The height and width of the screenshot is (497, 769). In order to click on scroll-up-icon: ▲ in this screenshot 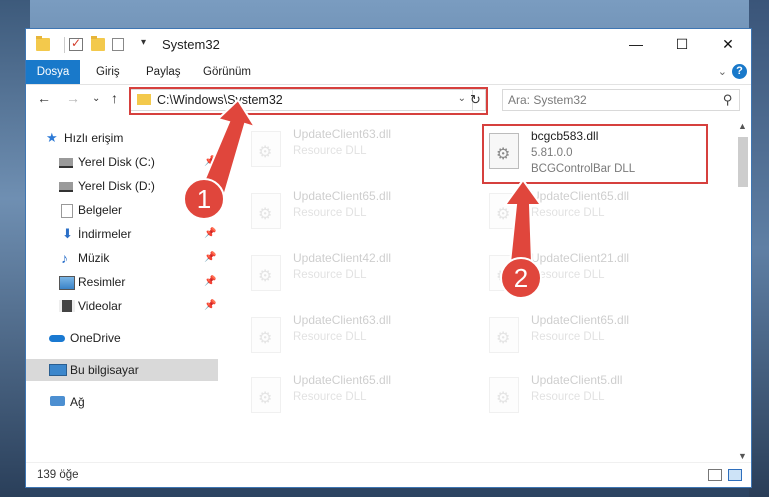, I will do `click(742, 126)`.